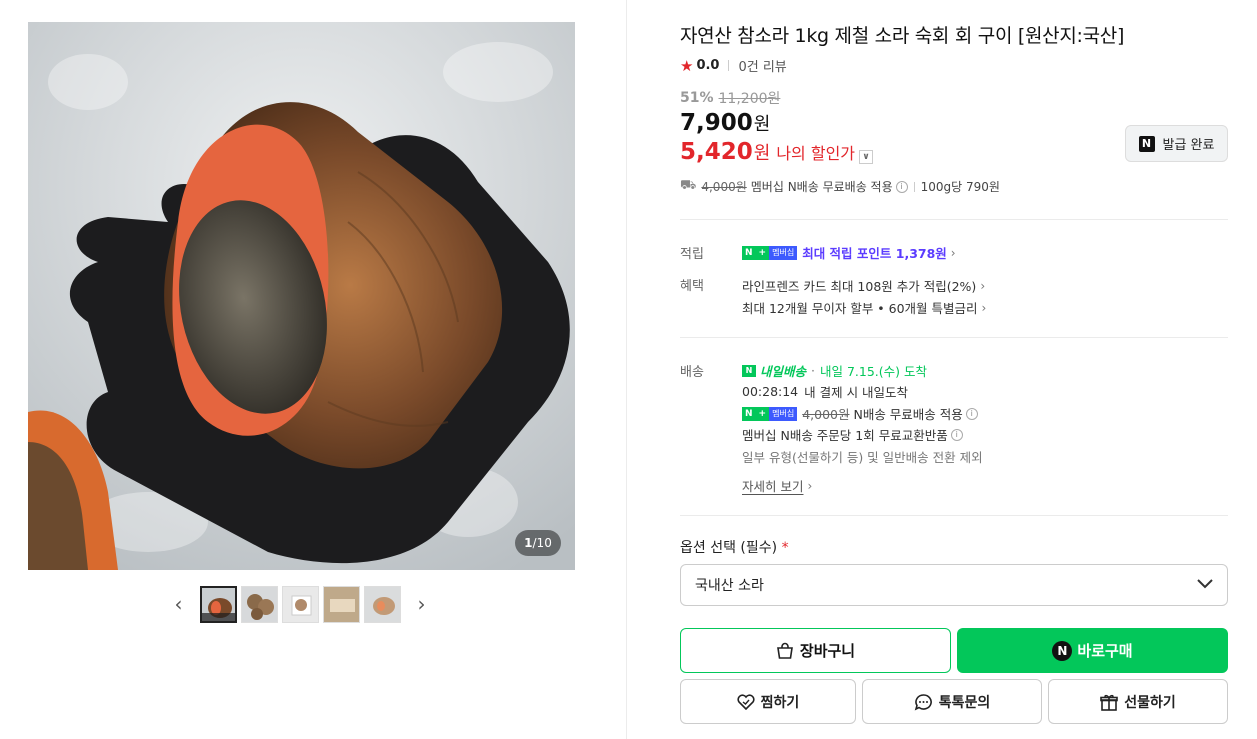 The image size is (1257, 739). I want to click on option-selected-value: 국내산 소라, so click(729, 586).